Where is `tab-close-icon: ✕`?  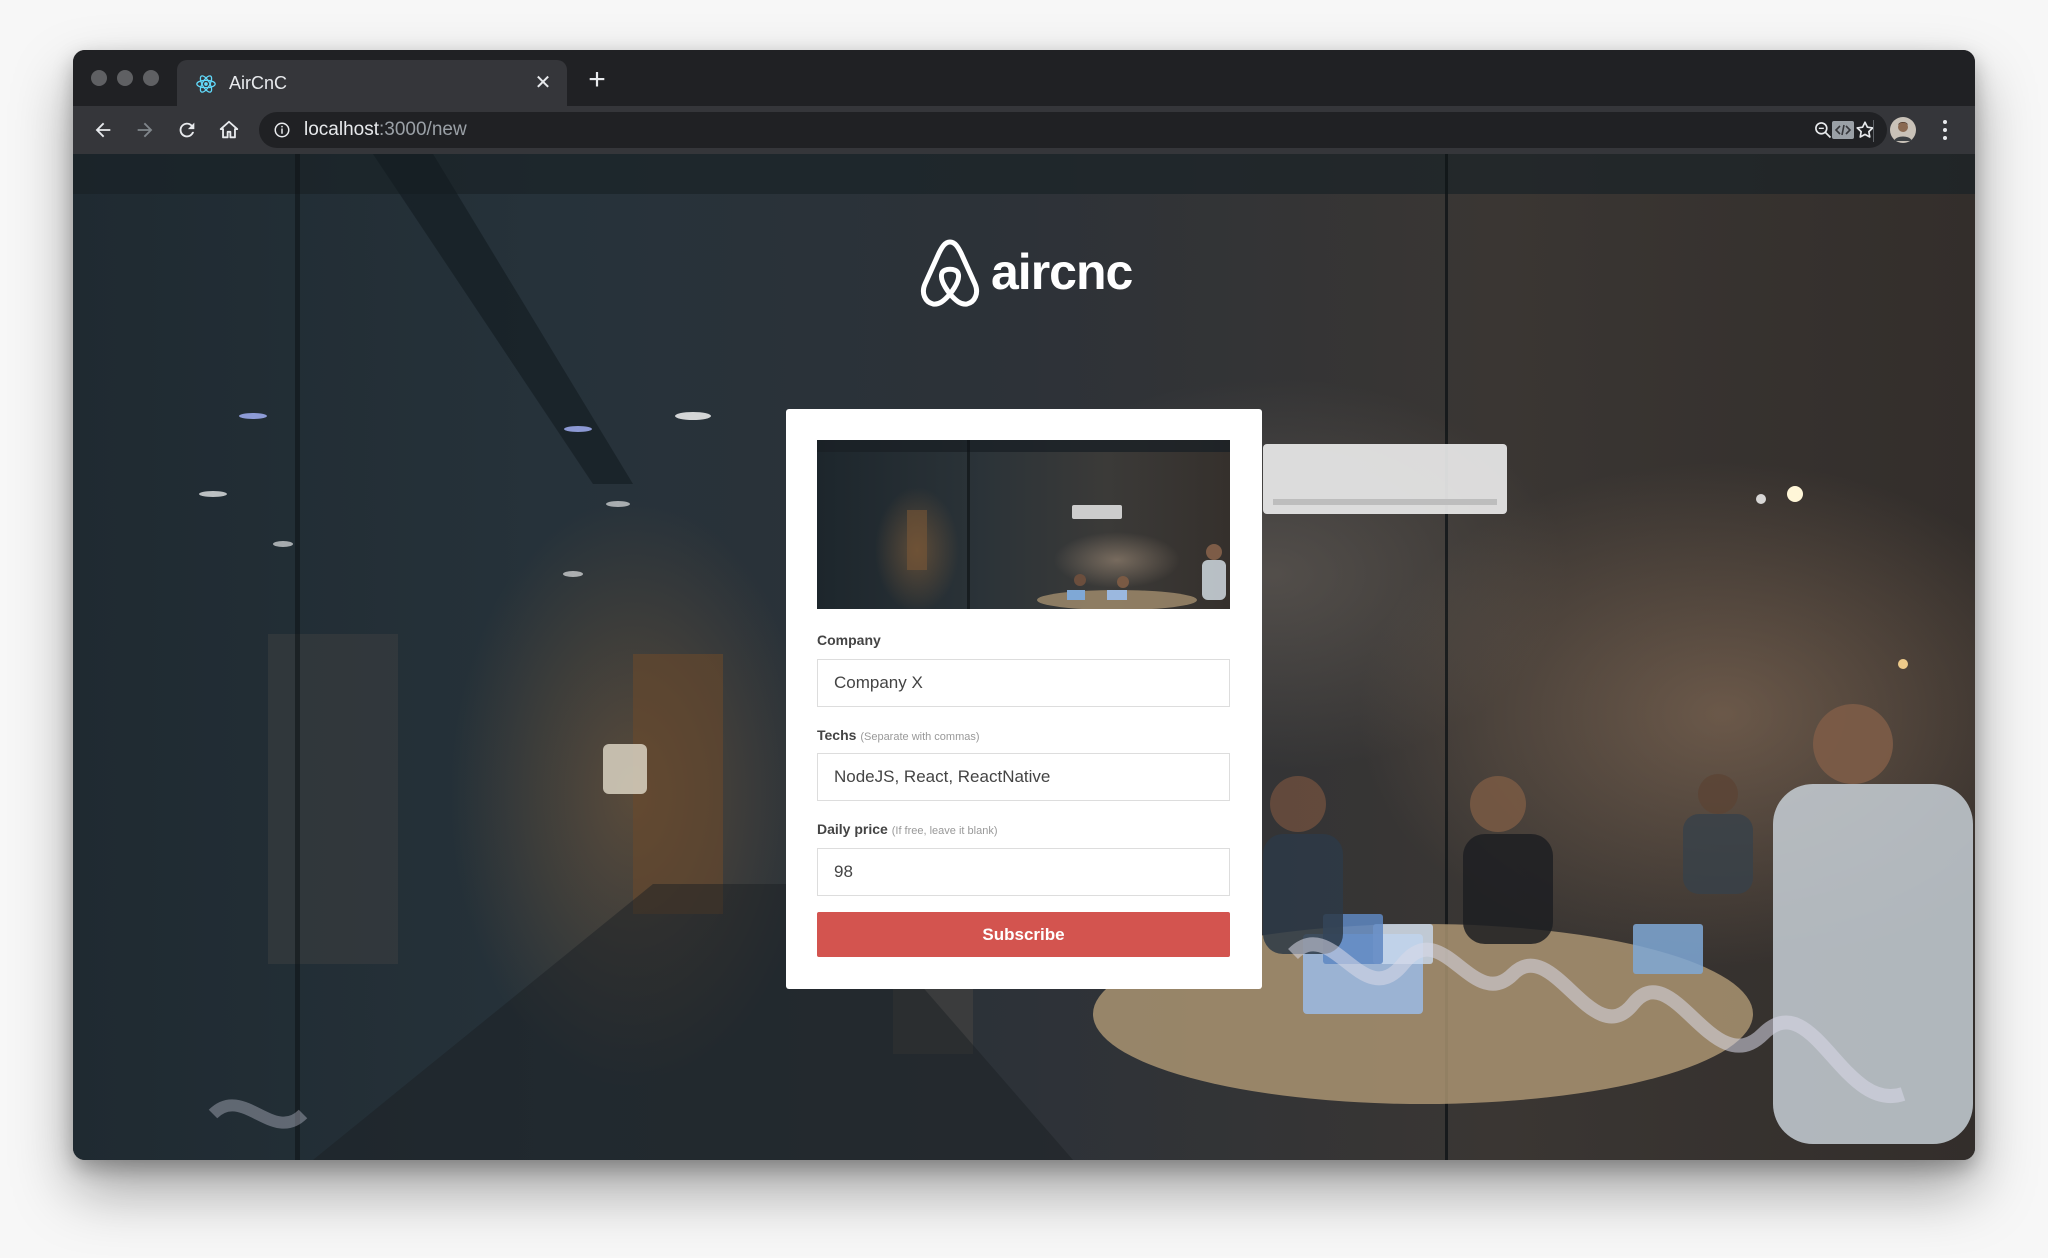
tab-close-icon: ✕ is located at coordinates (543, 83).